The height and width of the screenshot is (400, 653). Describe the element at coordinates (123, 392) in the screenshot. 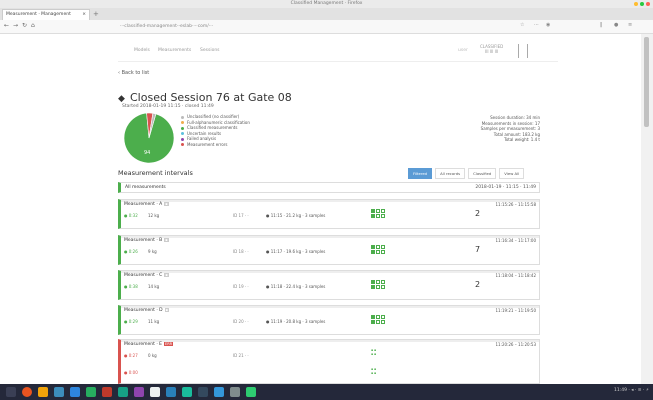

I see `chat-icon` at that location.